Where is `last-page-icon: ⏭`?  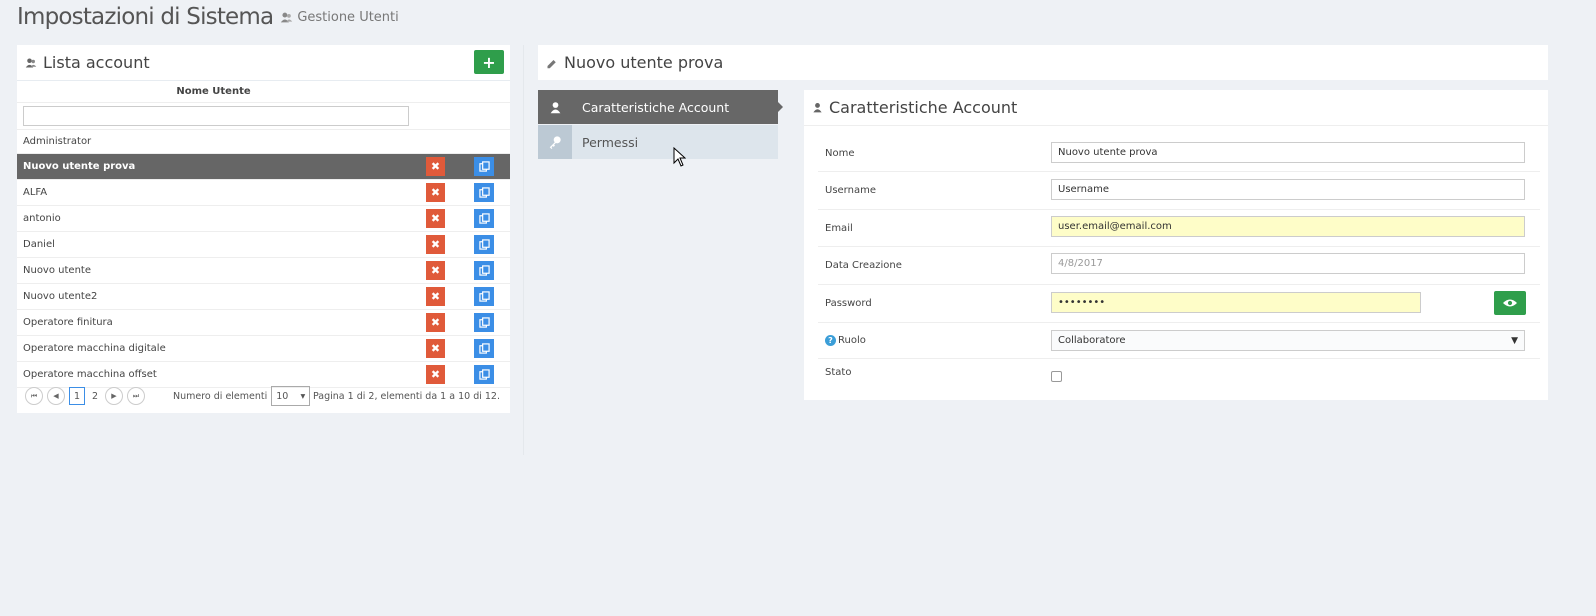
last-page-icon: ⏭ is located at coordinates (136, 396).